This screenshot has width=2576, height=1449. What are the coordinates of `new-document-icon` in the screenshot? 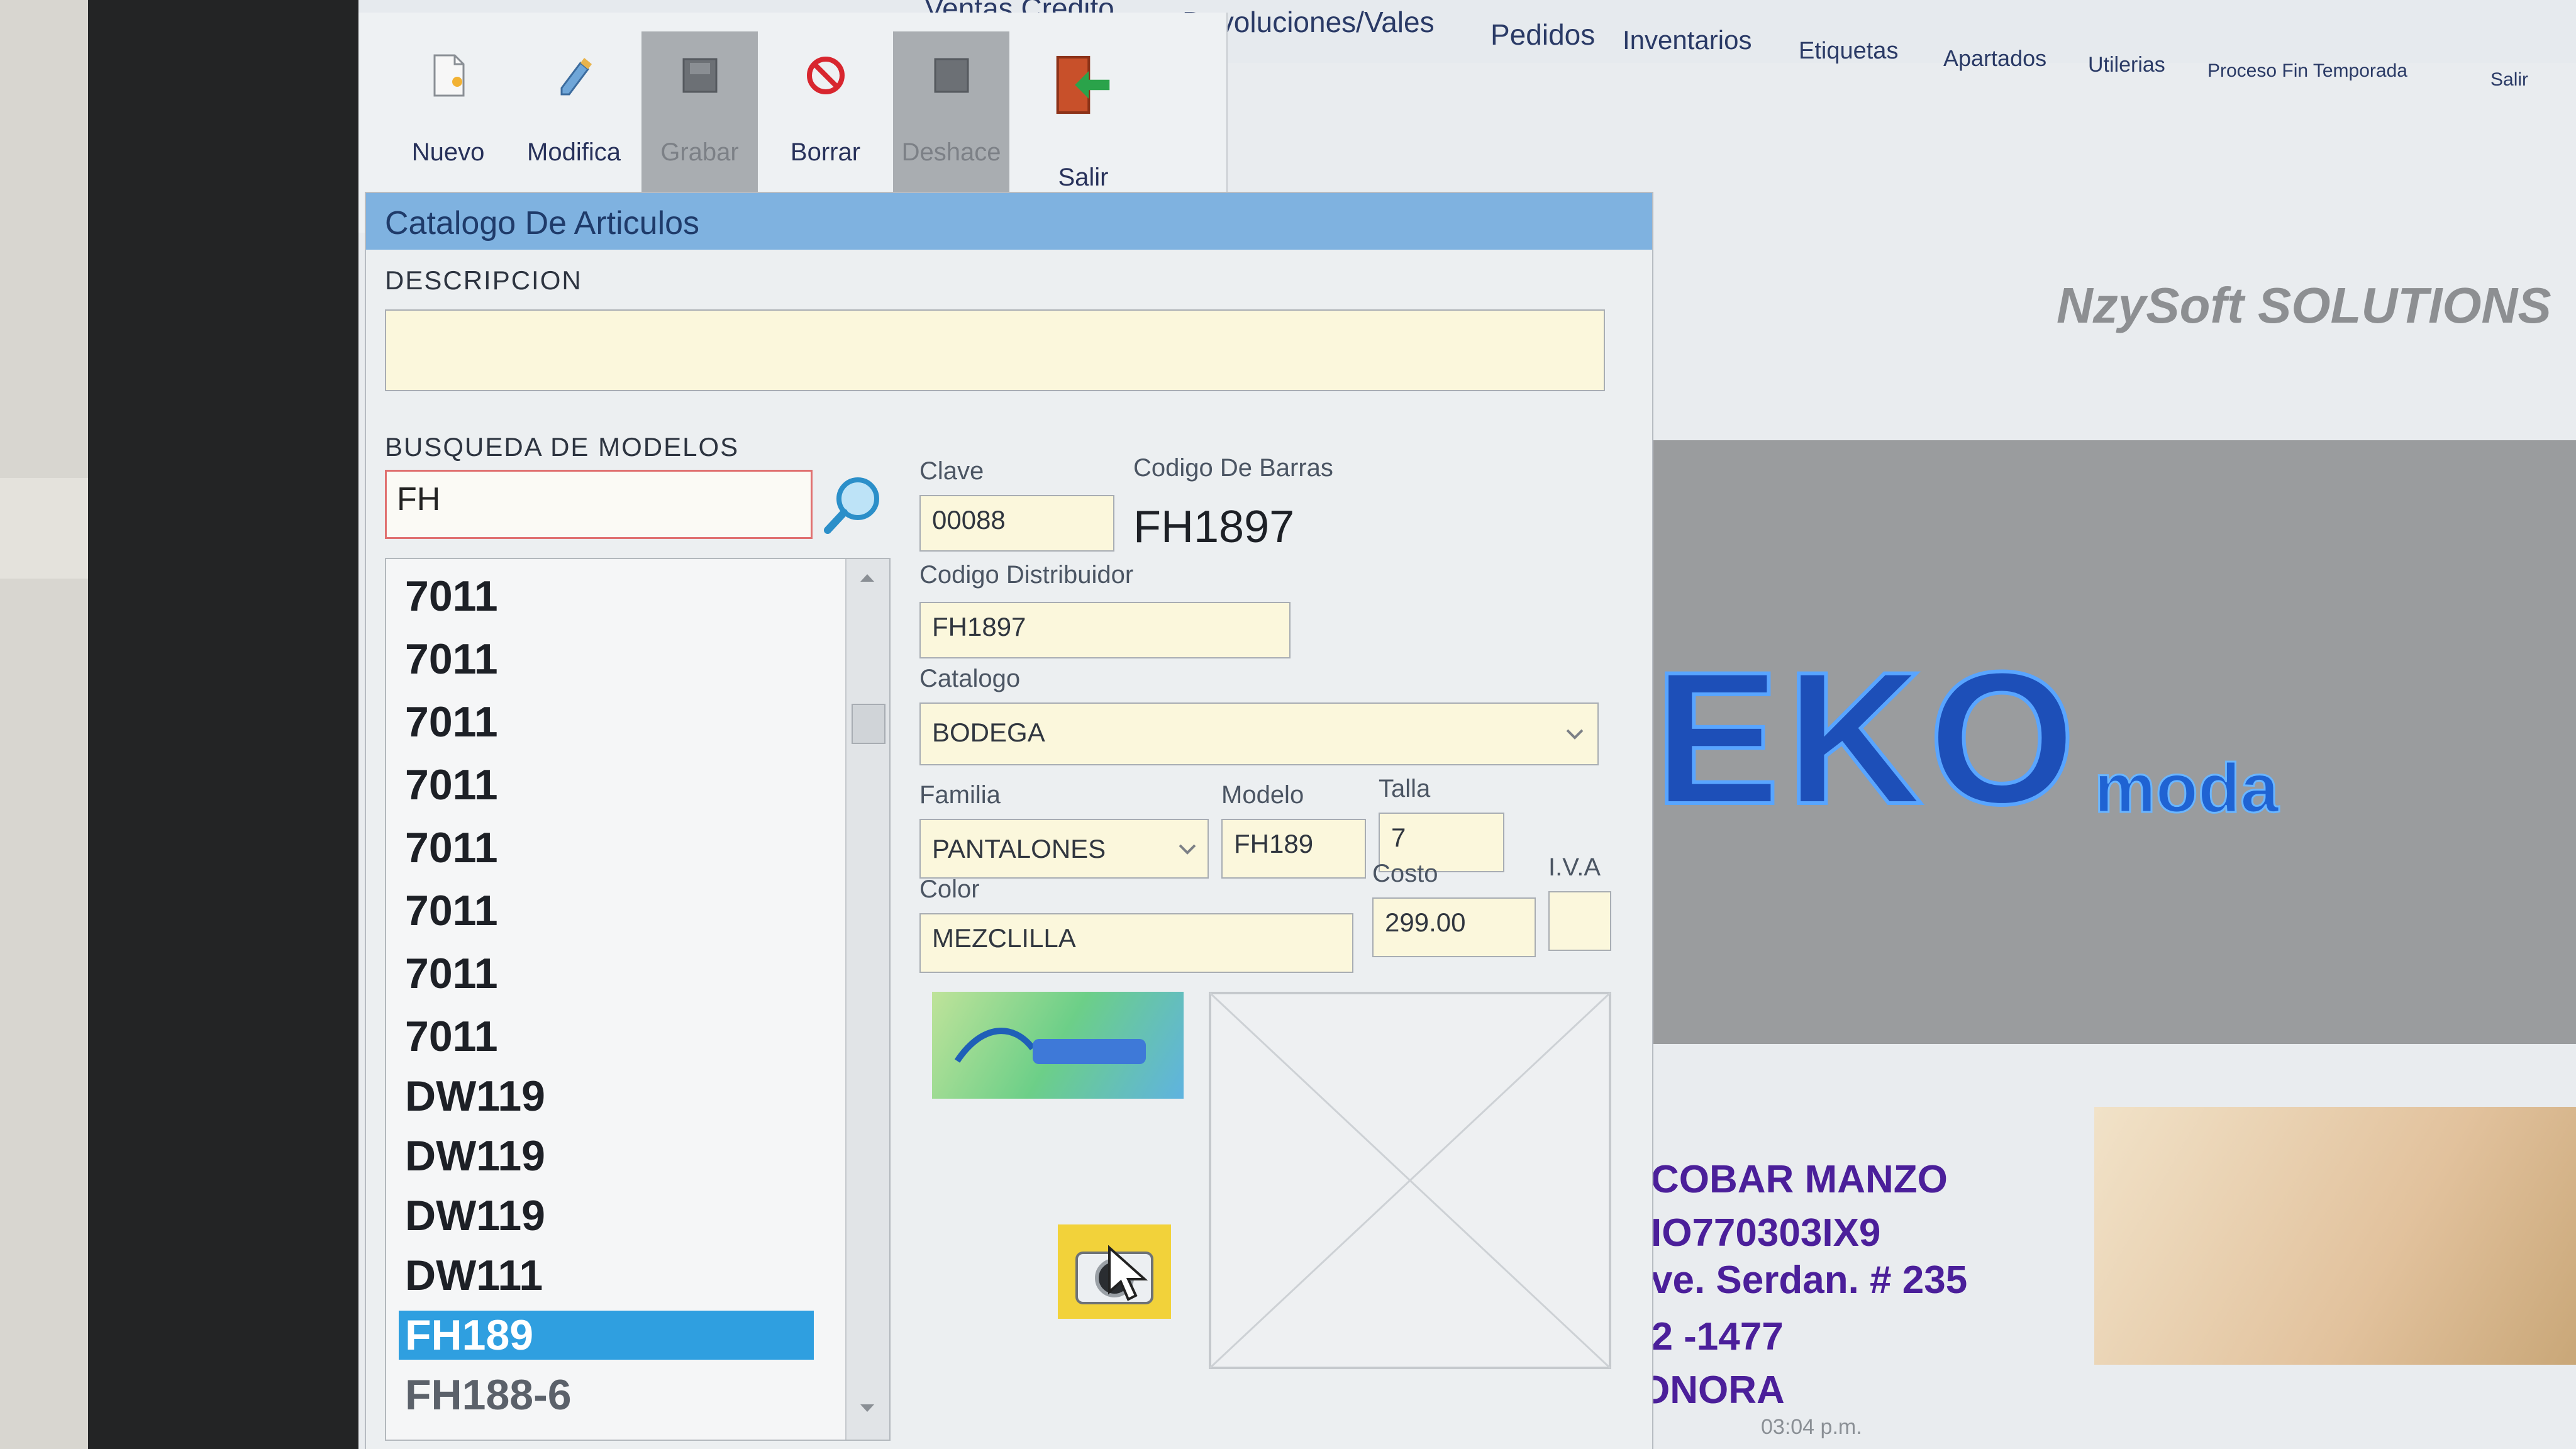 It's located at (448, 75).